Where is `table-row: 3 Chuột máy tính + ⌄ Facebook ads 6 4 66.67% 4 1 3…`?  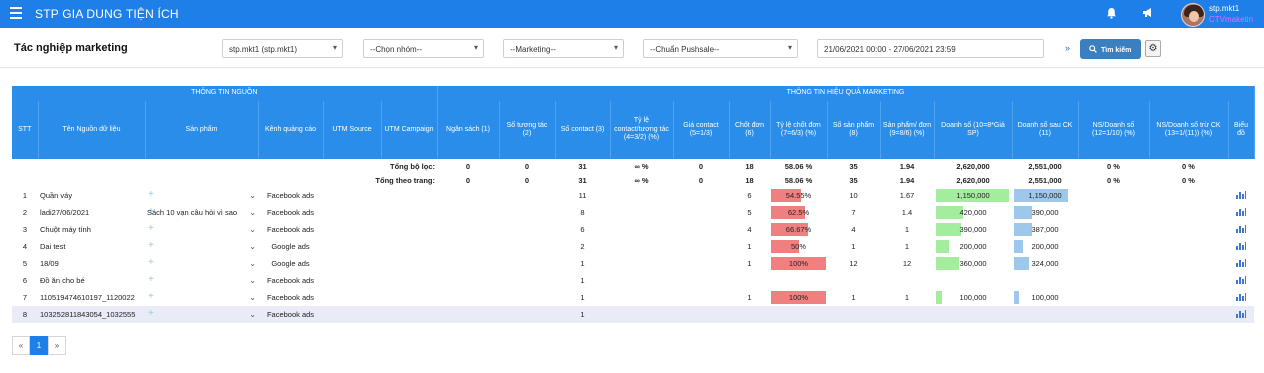
table-row: 3 Chuột máy tính + ⌄ Facebook ads 6 4 66.67% 4 1 3… is located at coordinates (633, 229).